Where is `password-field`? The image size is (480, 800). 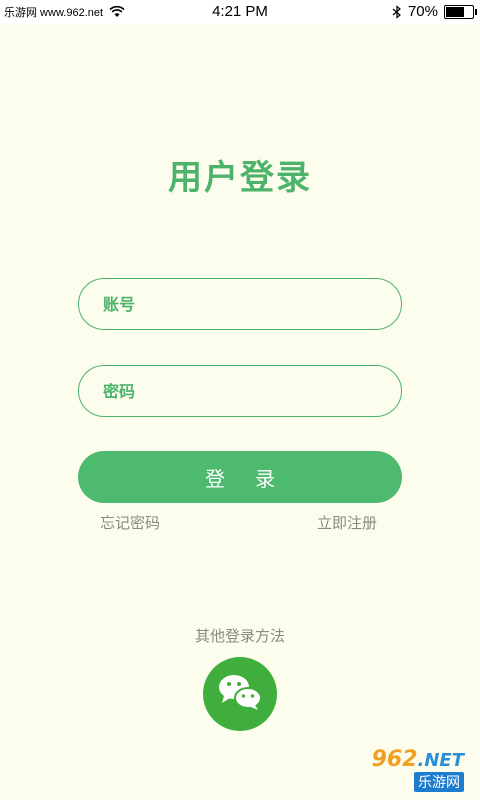
password-field is located at coordinates (240, 391).